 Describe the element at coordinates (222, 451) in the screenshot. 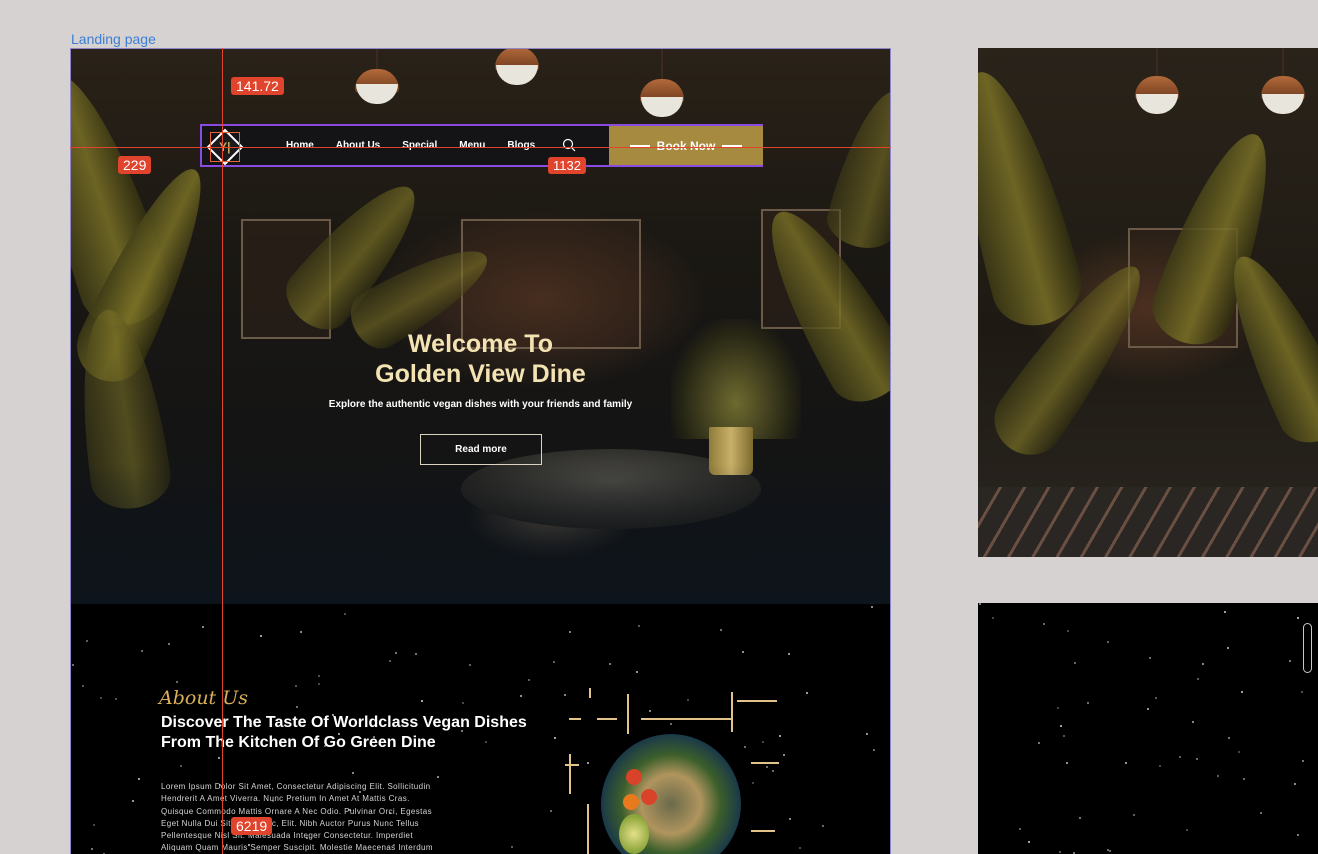

I see `guide-vertical` at that location.